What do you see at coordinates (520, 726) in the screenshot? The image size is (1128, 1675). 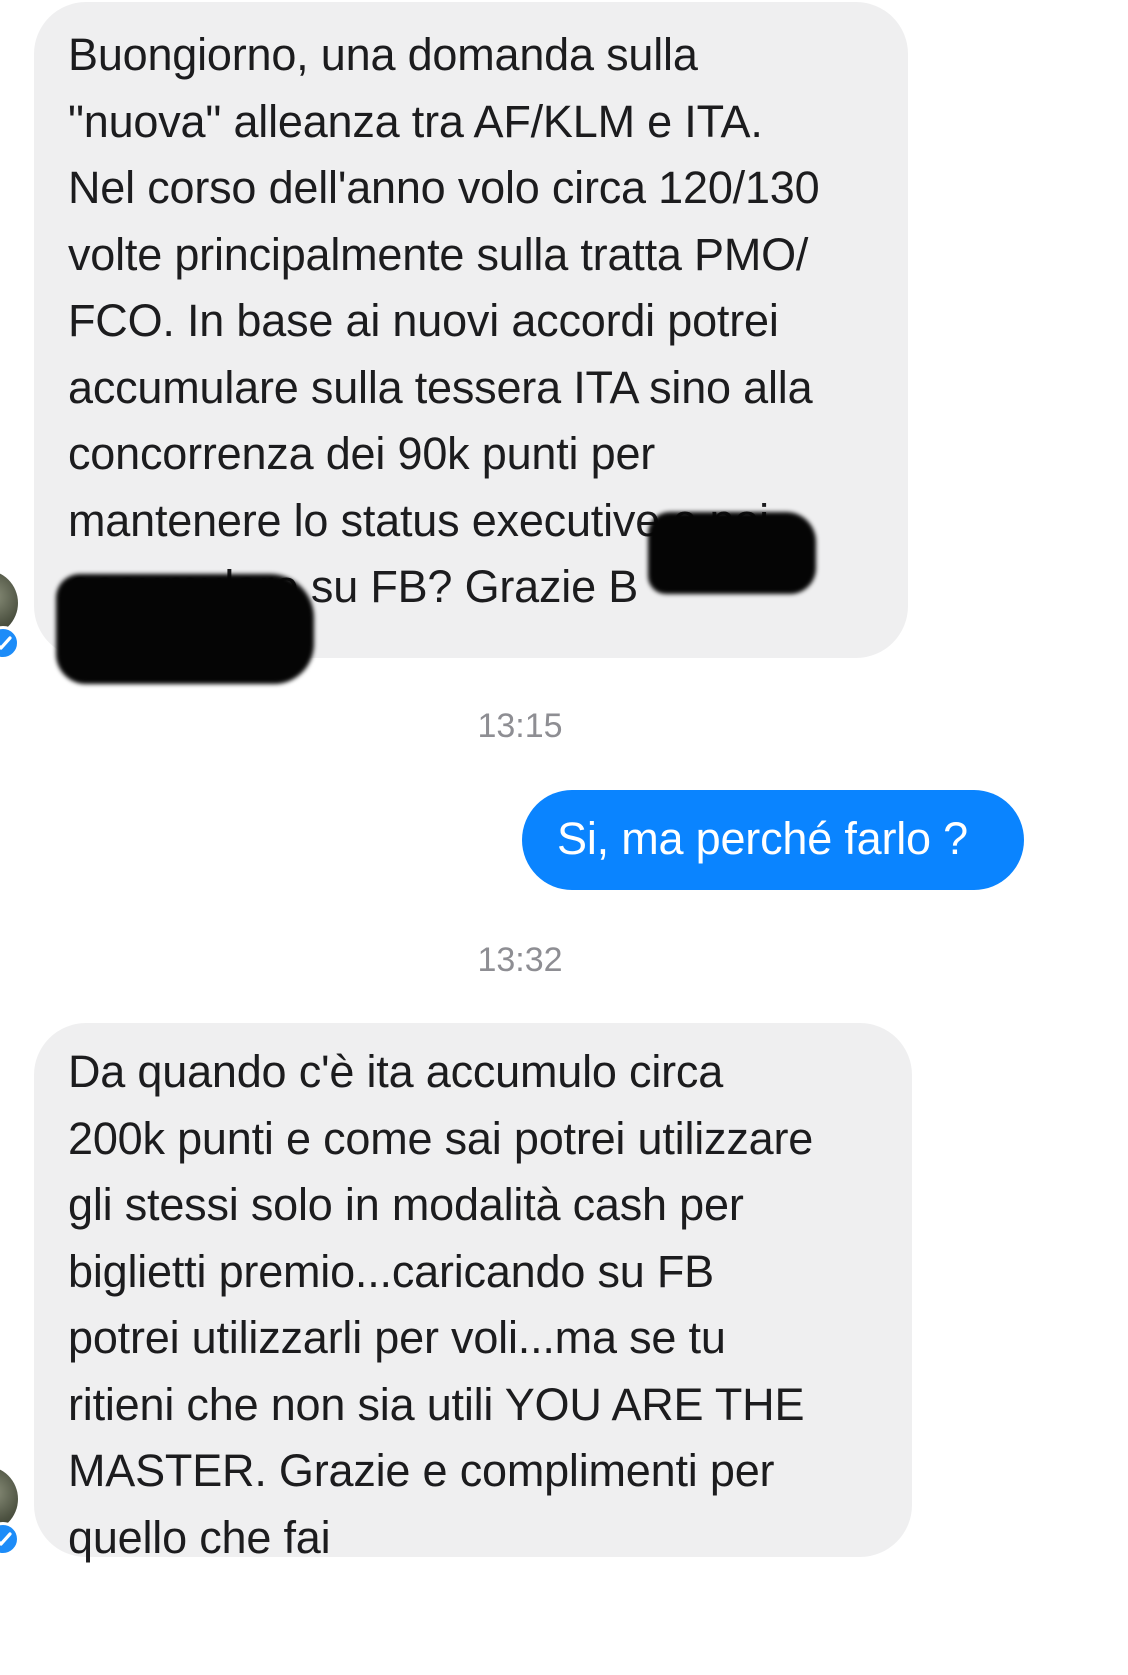 I see `message-timestamp: 13:15` at bounding box center [520, 726].